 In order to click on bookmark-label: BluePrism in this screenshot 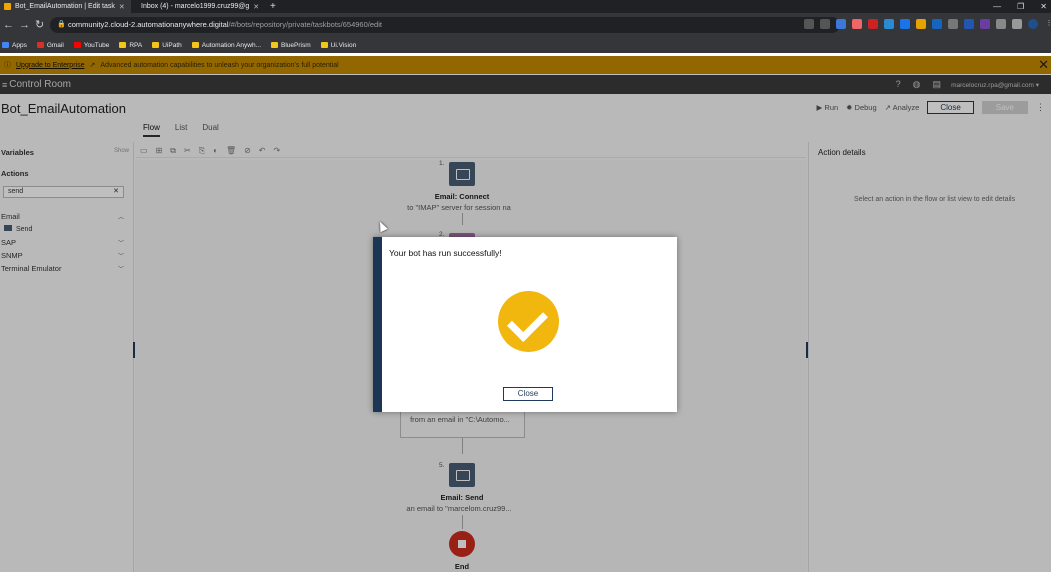, I will do `click(296, 45)`.